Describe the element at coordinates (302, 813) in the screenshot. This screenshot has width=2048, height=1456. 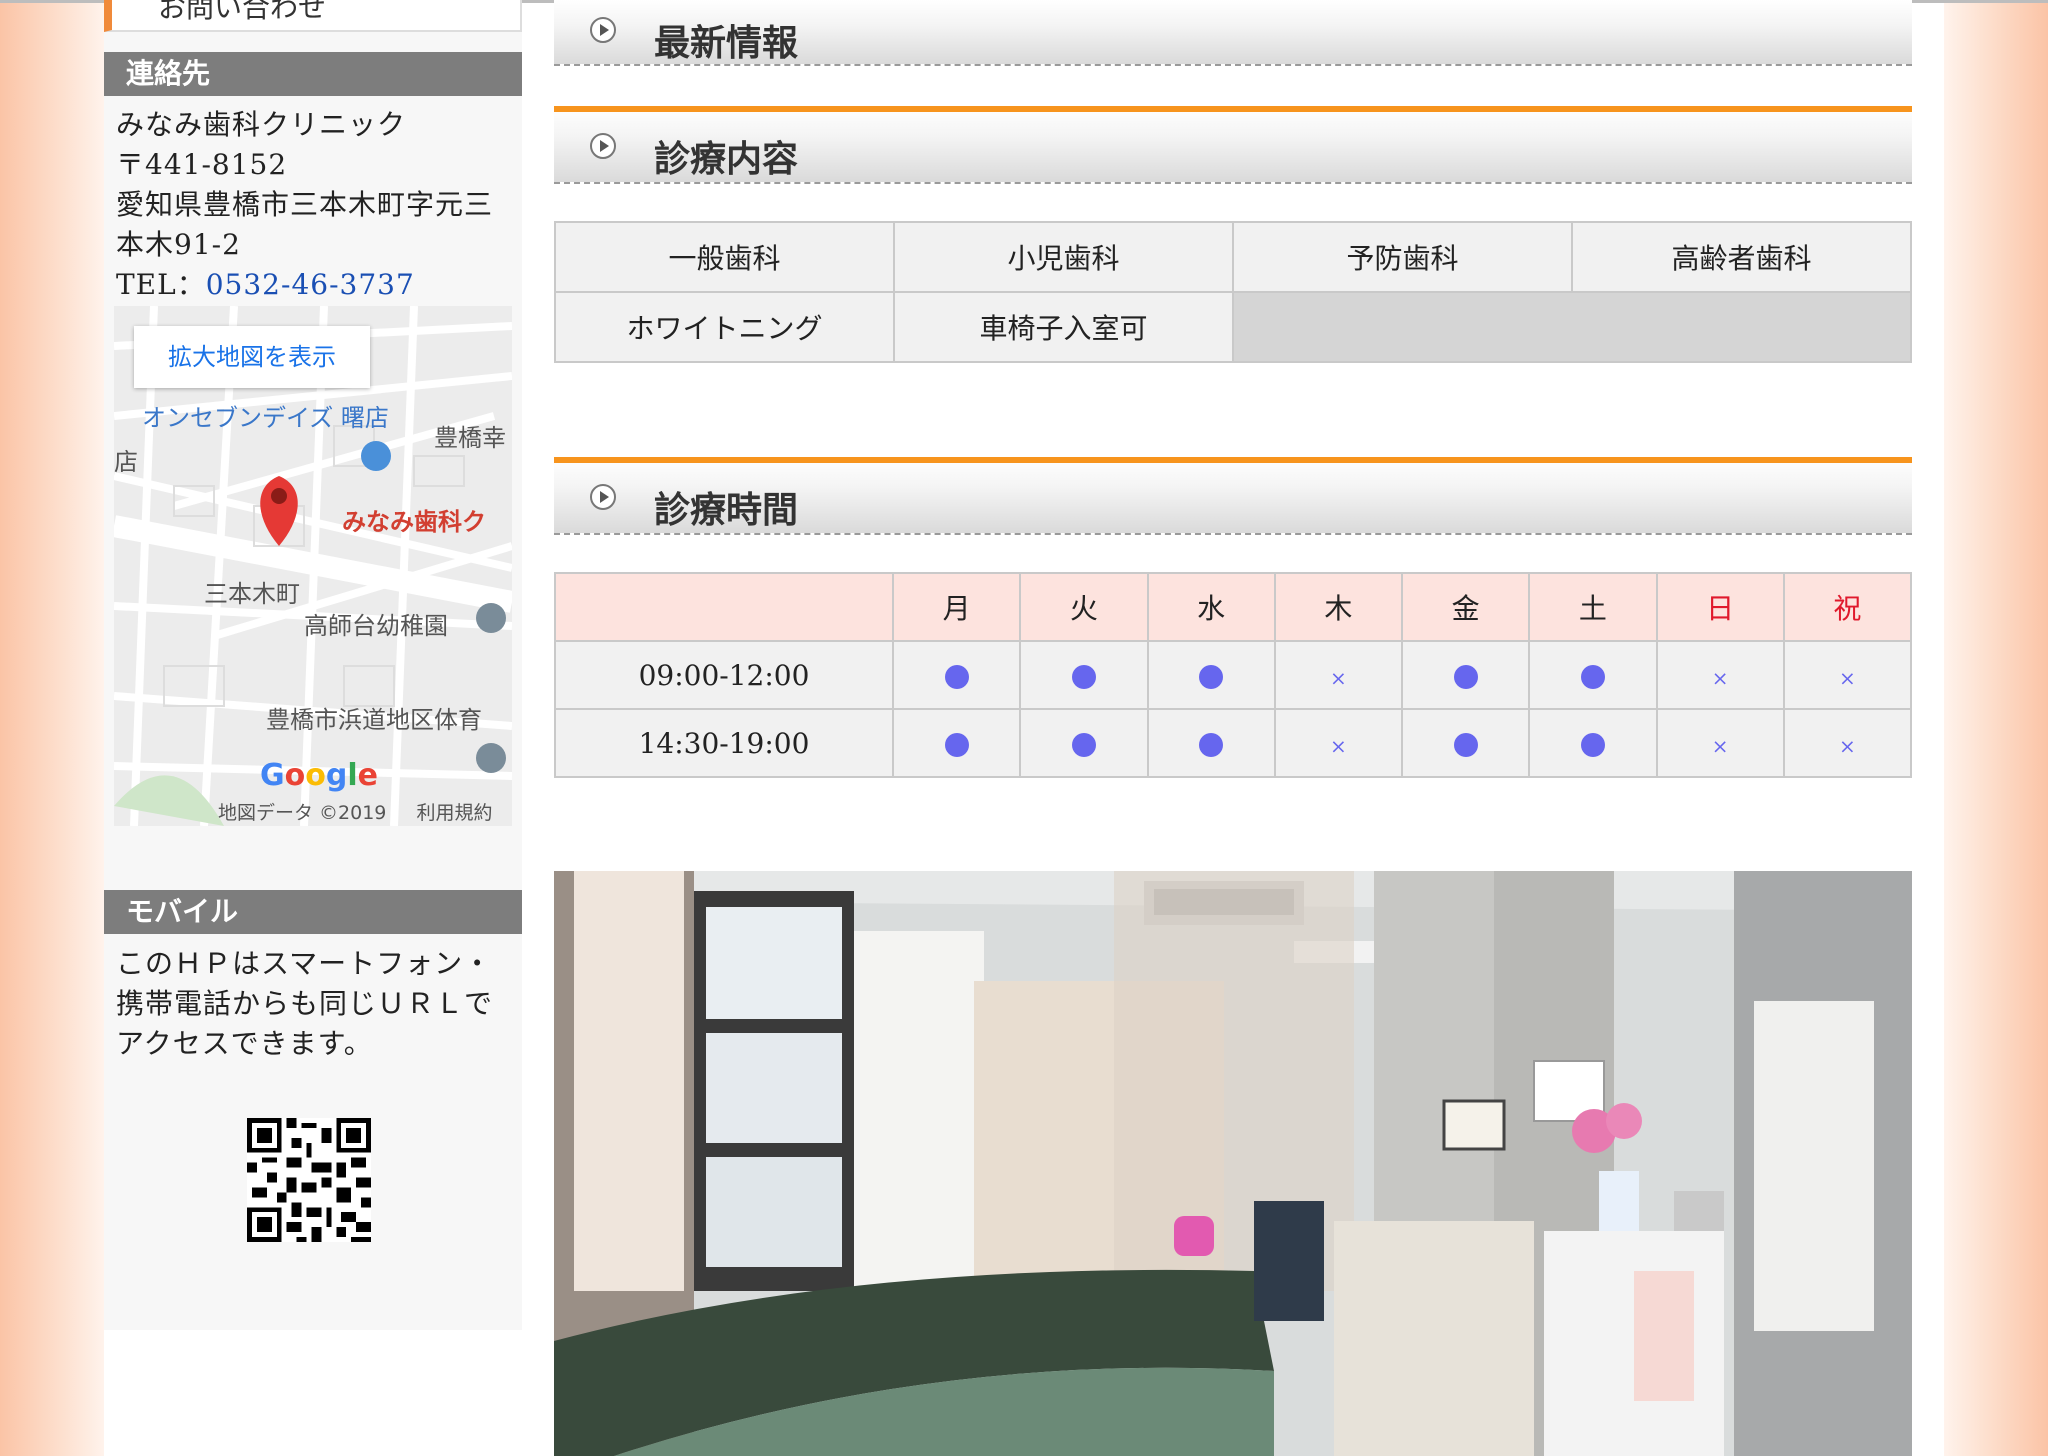
I see `map-data-credit: 地図データ ©2019` at that location.